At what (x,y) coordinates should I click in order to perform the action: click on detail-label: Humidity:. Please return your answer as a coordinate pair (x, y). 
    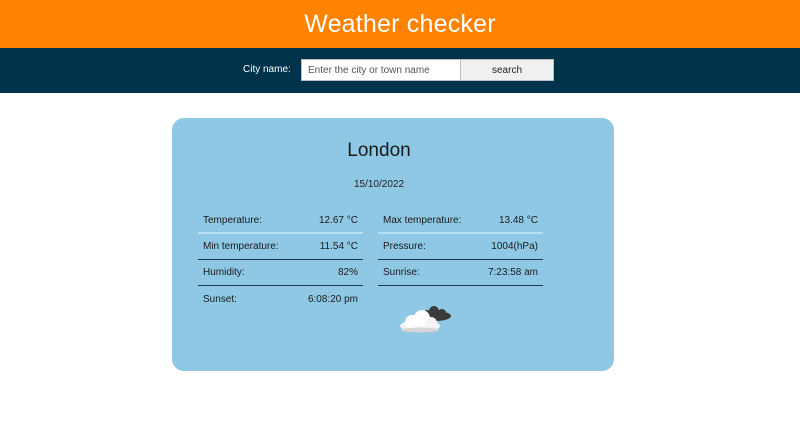
    Looking at the image, I should click on (224, 272).